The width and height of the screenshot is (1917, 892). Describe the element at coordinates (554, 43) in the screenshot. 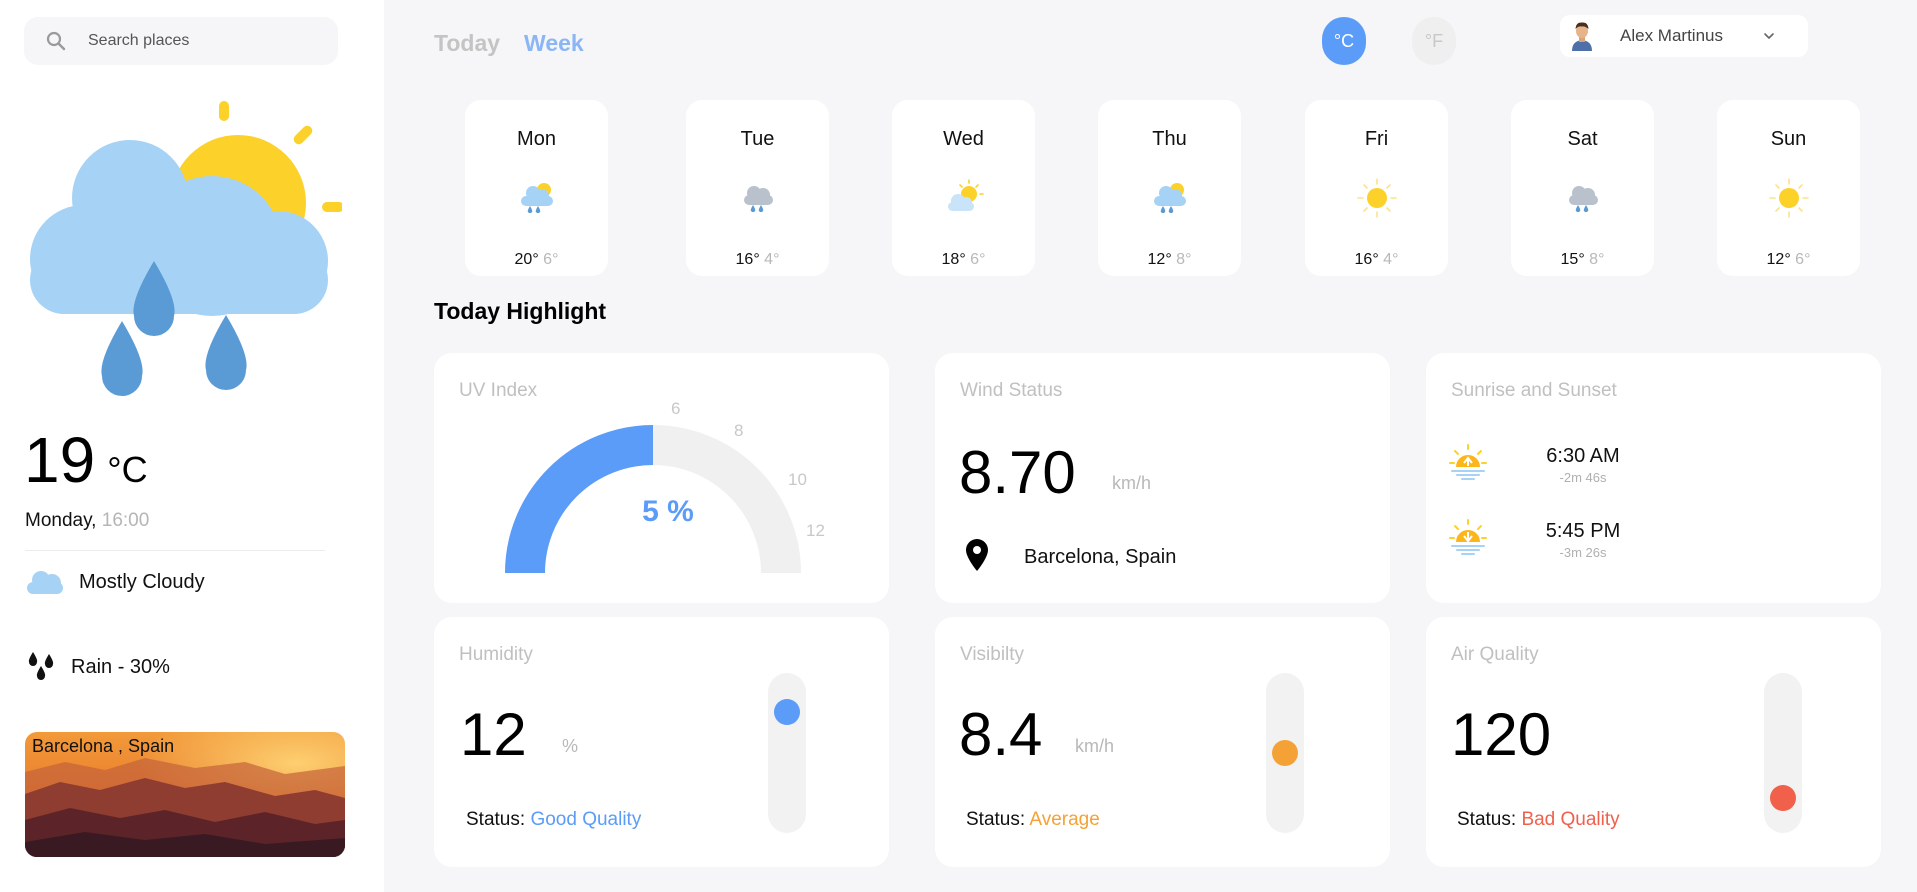

I see `tab-week: Week` at that location.